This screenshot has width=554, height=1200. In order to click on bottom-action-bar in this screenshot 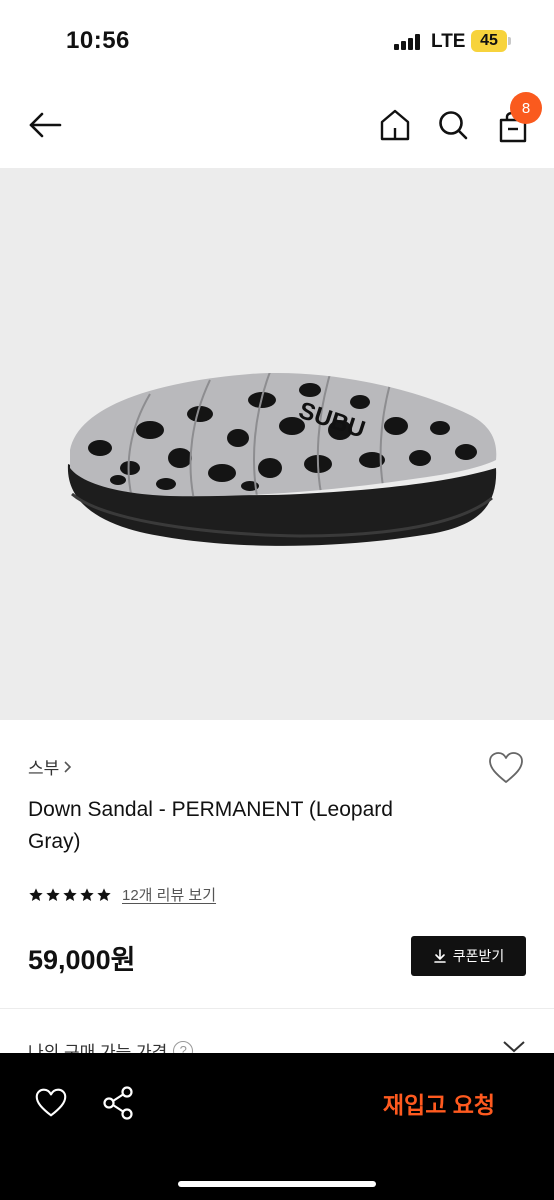, I will do `click(277, 1126)`.